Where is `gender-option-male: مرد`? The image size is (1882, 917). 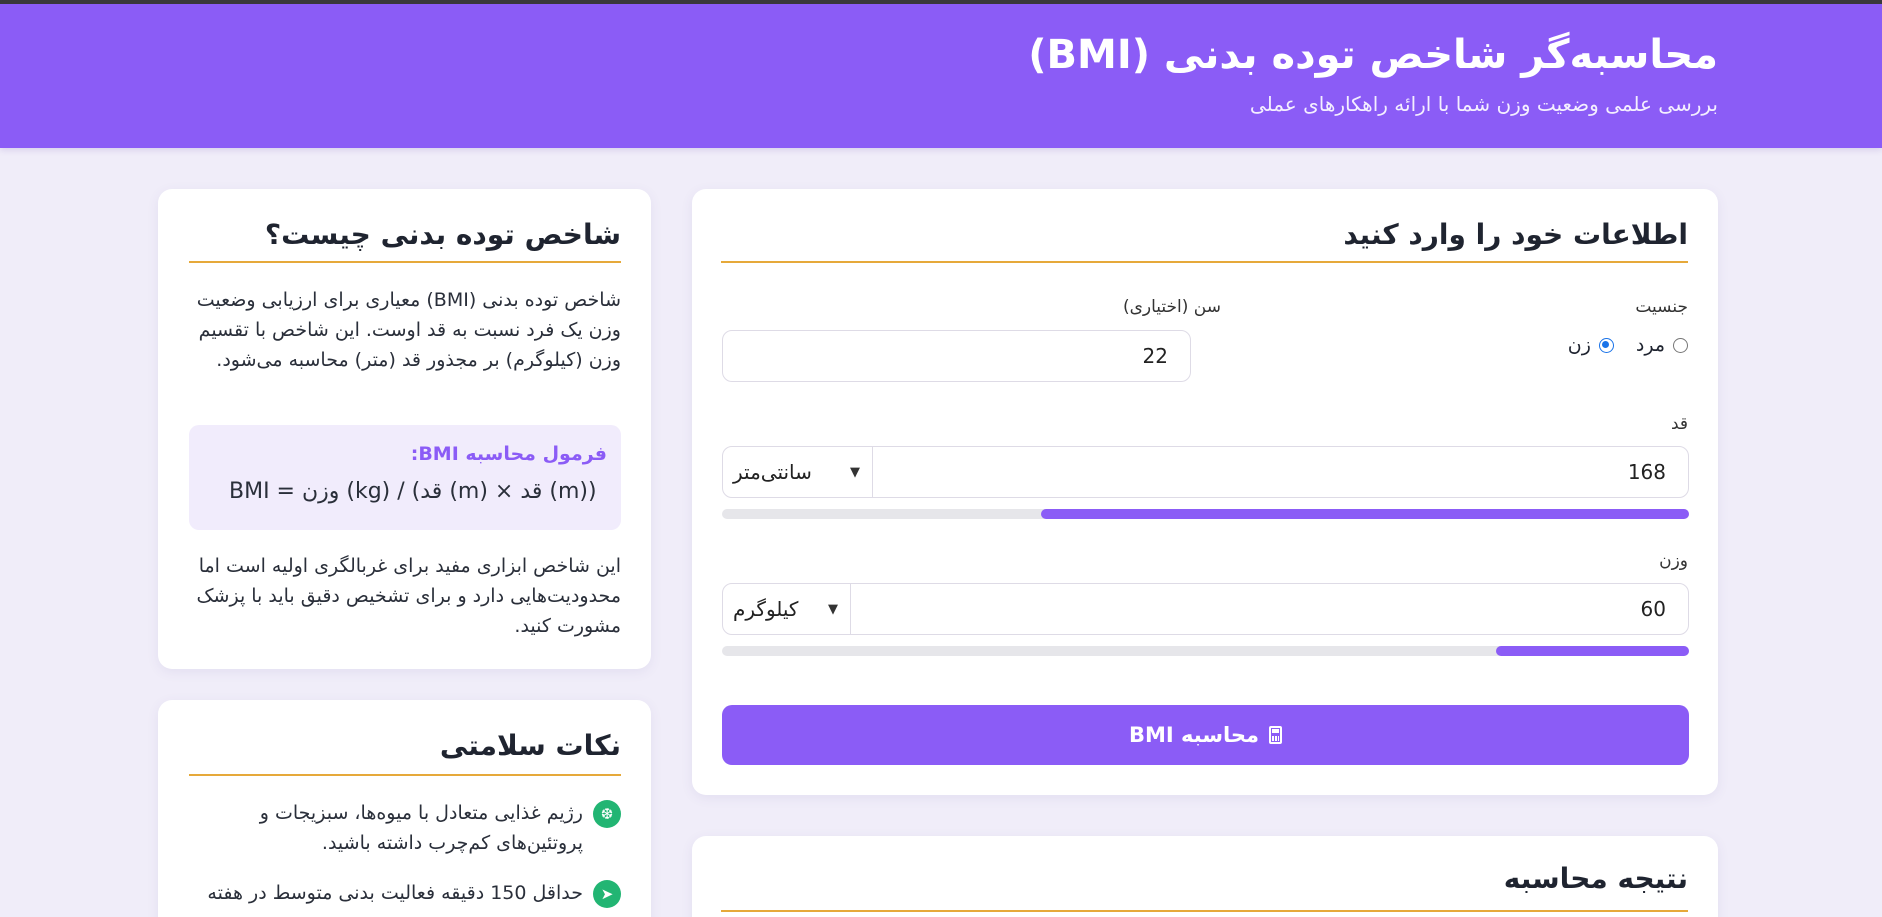
gender-option-male: مرد is located at coordinates (1662, 345).